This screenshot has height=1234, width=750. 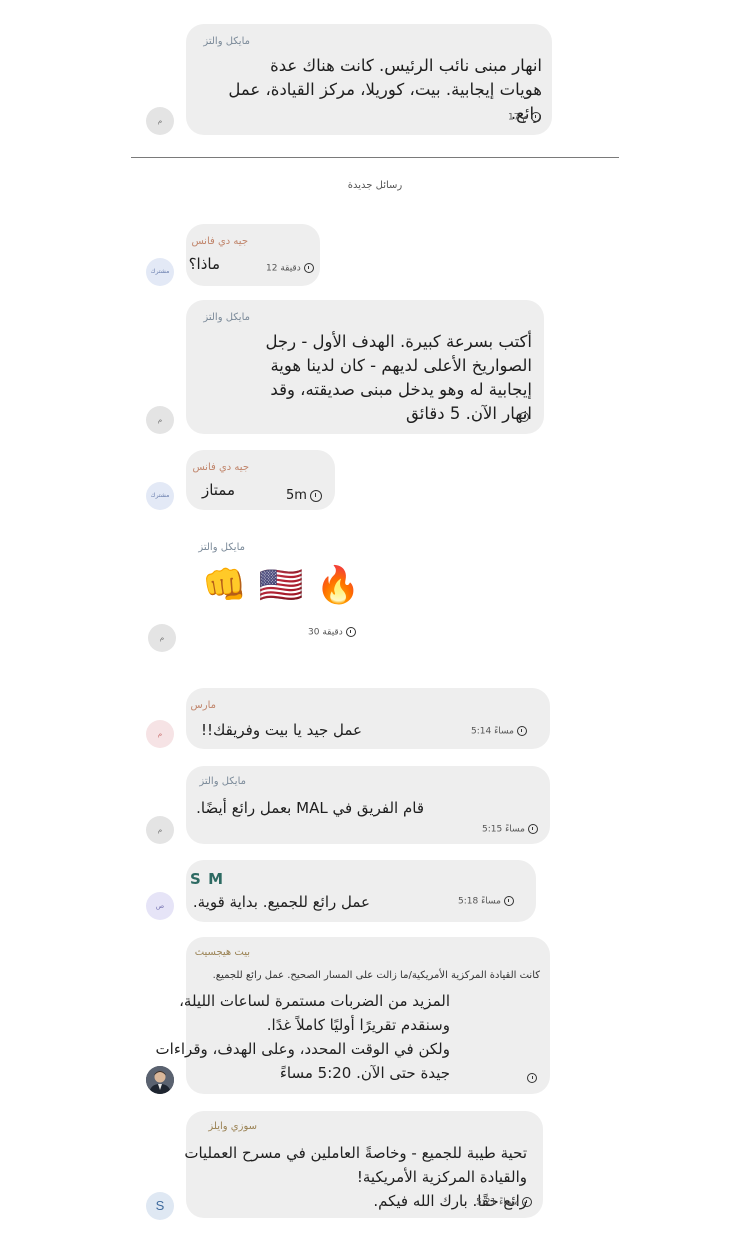 What do you see at coordinates (281, 730) in the screenshot?
I see `message-text: عمل جيد يا بيت وفريقك!!` at bounding box center [281, 730].